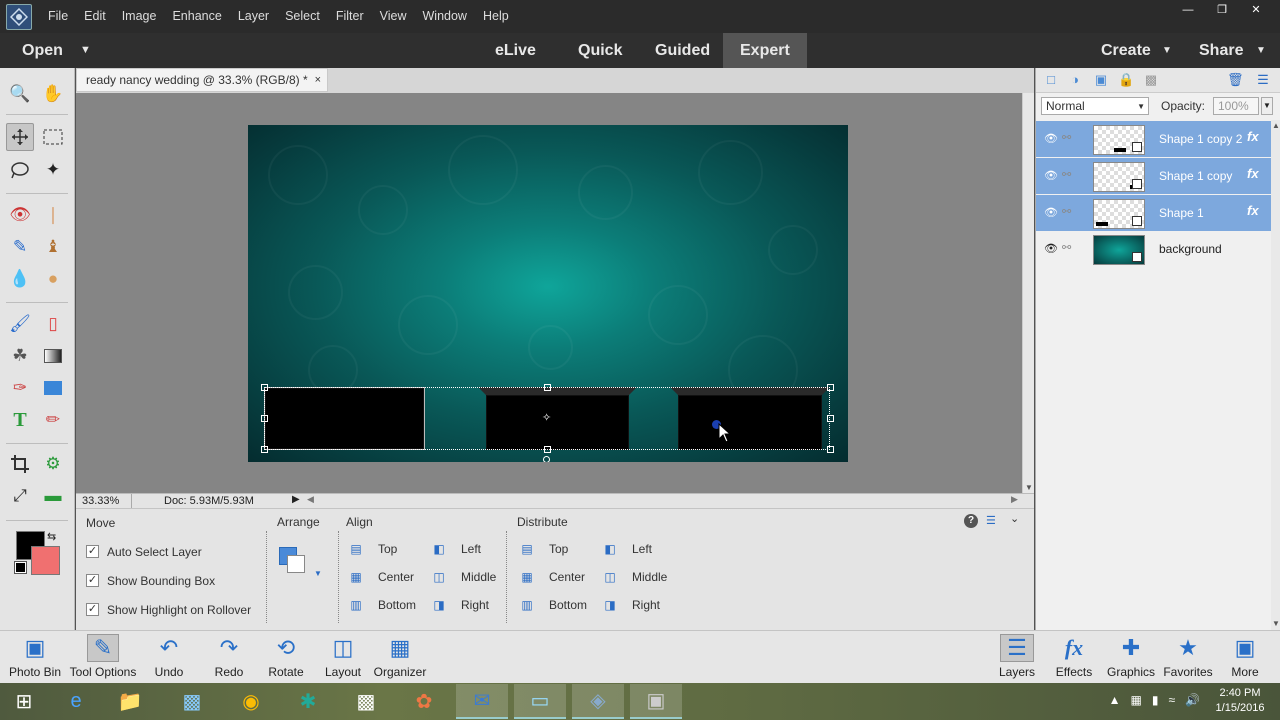  I want to click on align-bottom-label: Bottom, so click(397, 605).